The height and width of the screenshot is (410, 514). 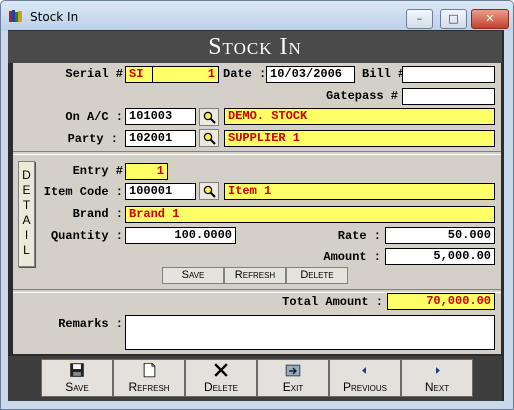 What do you see at coordinates (310, 214) in the screenshot?
I see `brand-field: Brand 1` at bounding box center [310, 214].